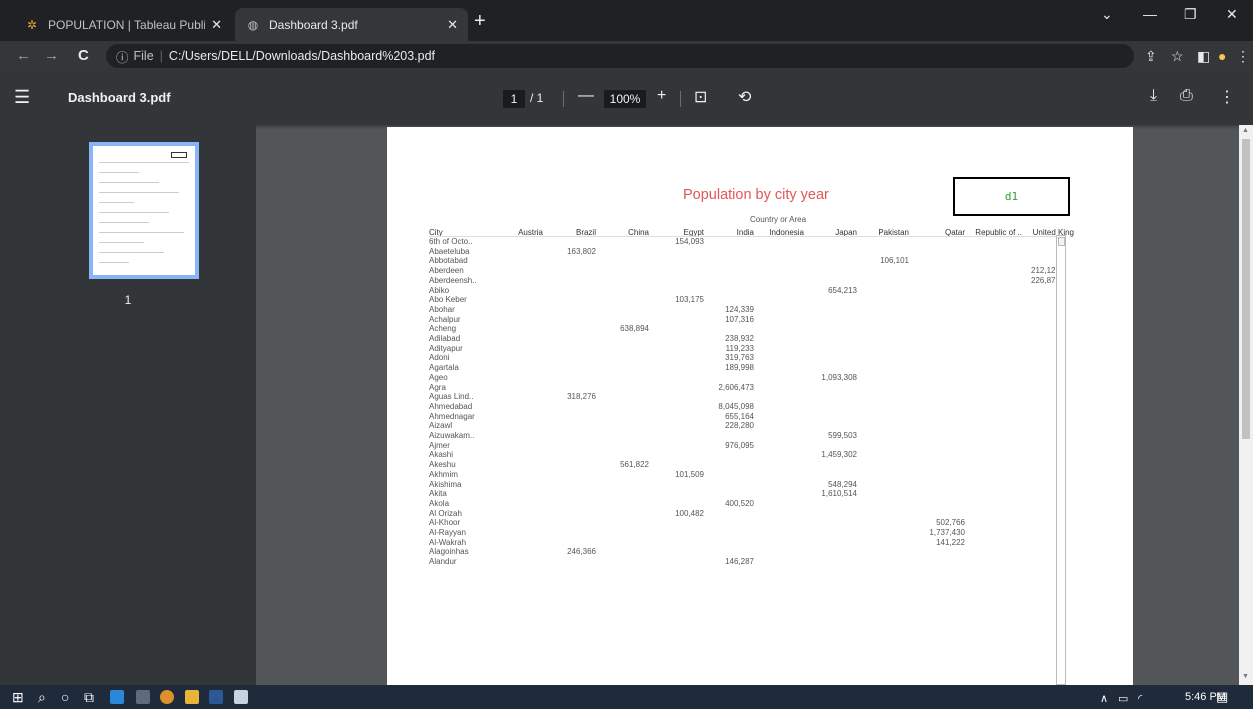  I want to click on table-row: Akita 1,610,514, so click(747, 494).